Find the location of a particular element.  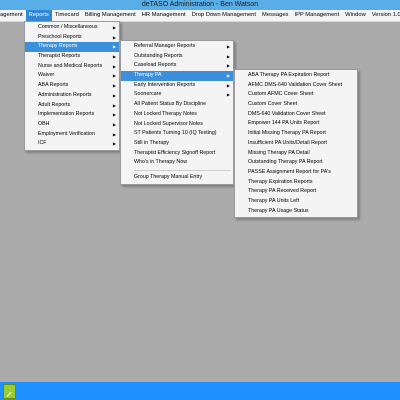

menu-item-preschool-reports: Preschool Reports ▶ is located at coordinates (72, 38).